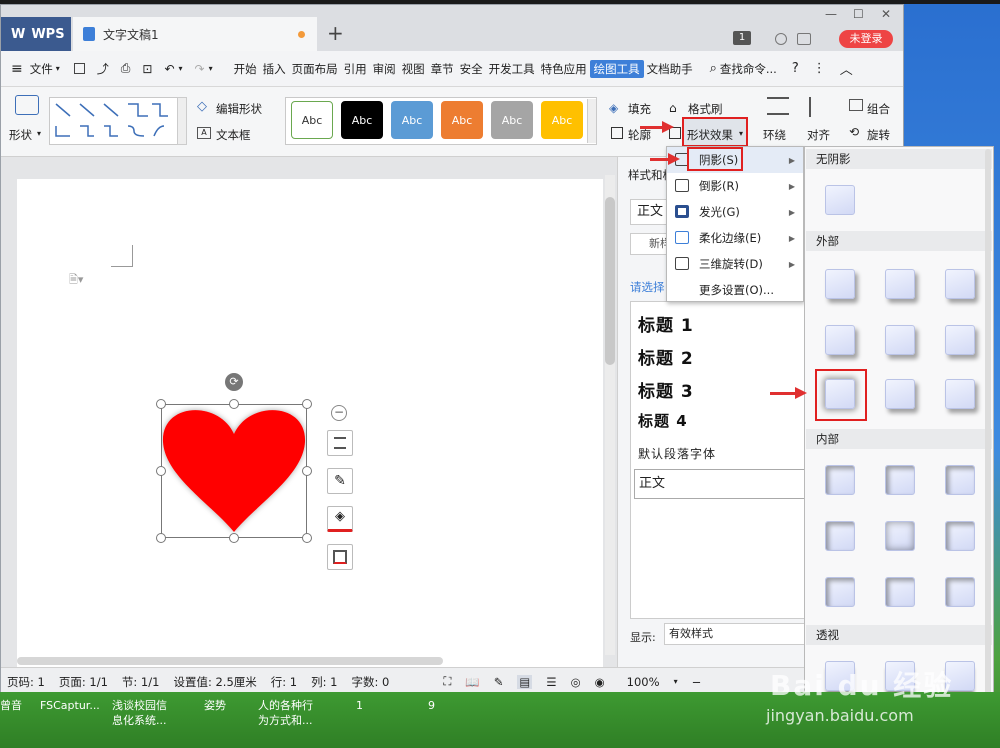  Describe the element at coordinates (147, 69) in the screenshot. I see `preview-icon: ⊡` at that location.